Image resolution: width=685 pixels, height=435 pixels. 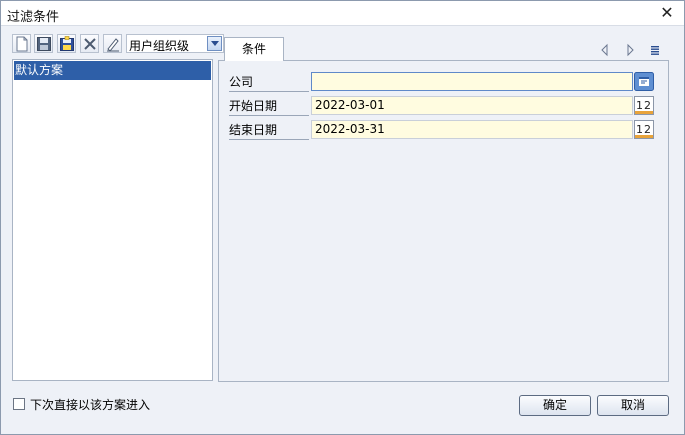 I want to click on delete-icon, so click(x=90, y=44).